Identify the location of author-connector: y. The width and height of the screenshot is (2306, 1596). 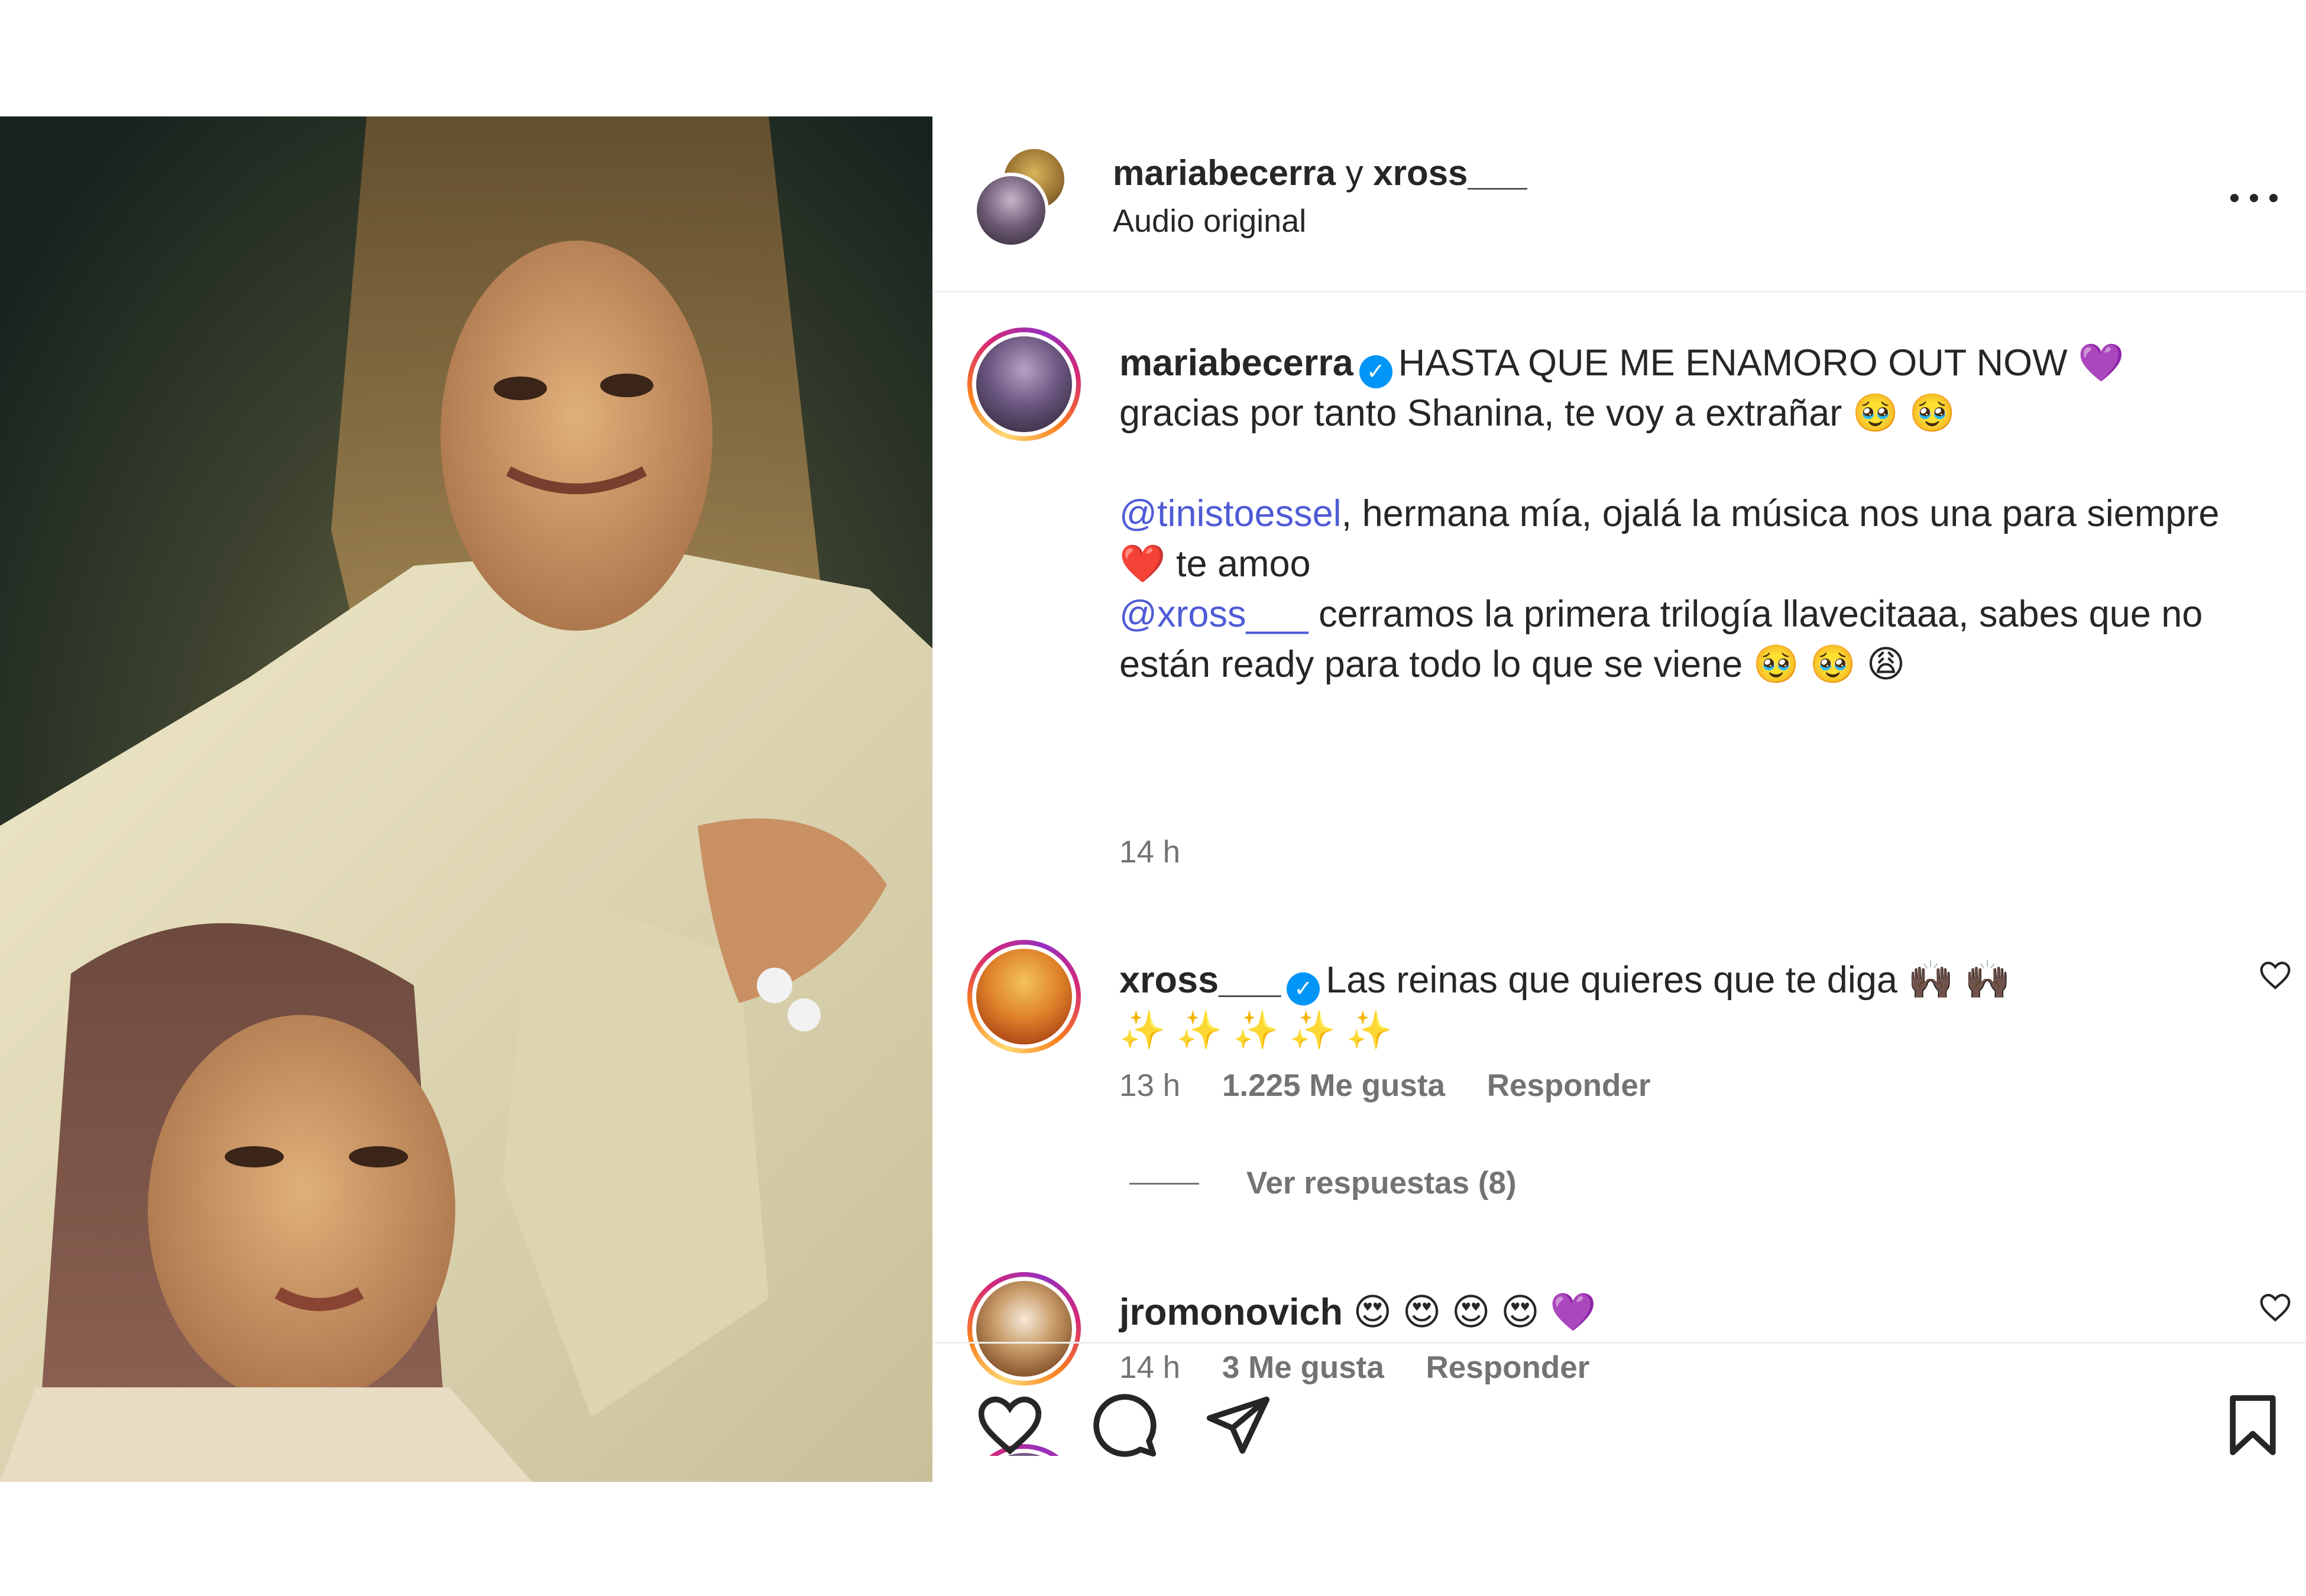
(1354, 173).